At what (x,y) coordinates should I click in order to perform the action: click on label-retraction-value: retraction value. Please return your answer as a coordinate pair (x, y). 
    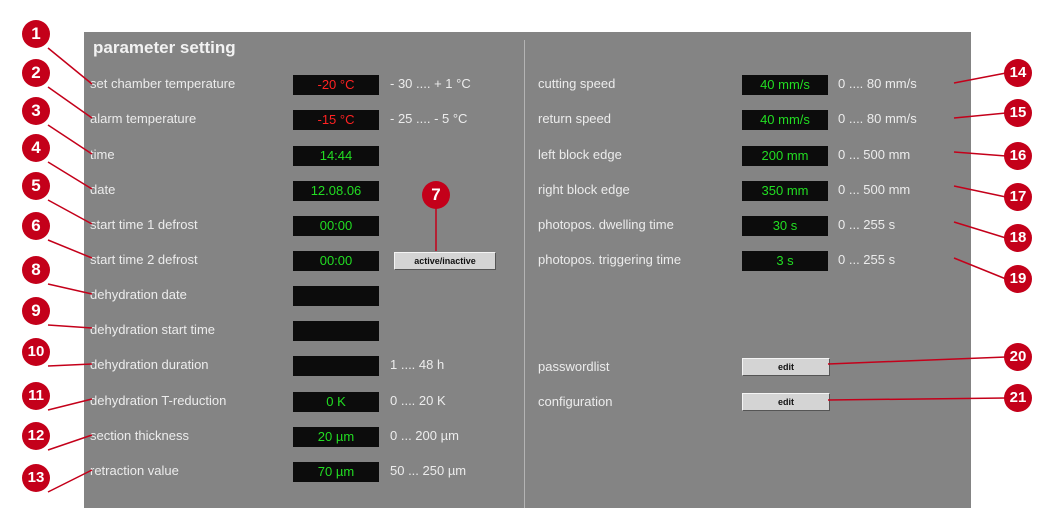
    Looking at the image, I should click on (134, 470).